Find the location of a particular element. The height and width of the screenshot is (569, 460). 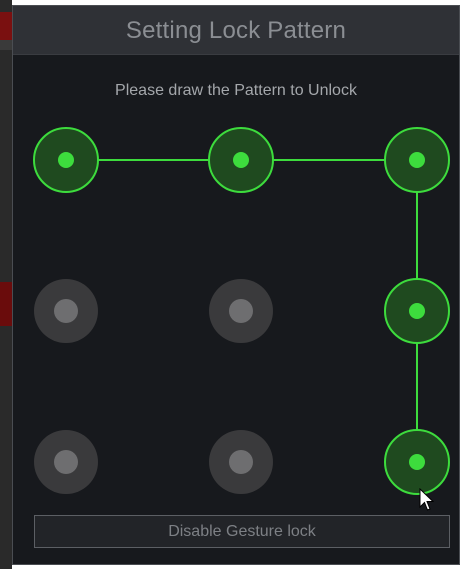

background-app-edge is located at coordinates (6, 284).